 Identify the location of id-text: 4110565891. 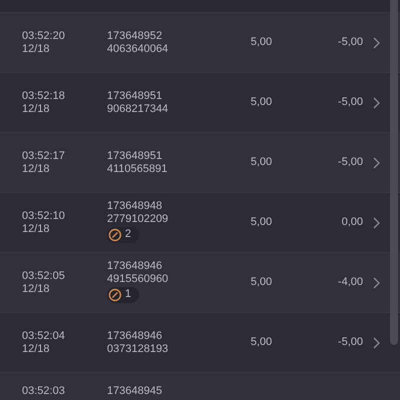
(137, 169).